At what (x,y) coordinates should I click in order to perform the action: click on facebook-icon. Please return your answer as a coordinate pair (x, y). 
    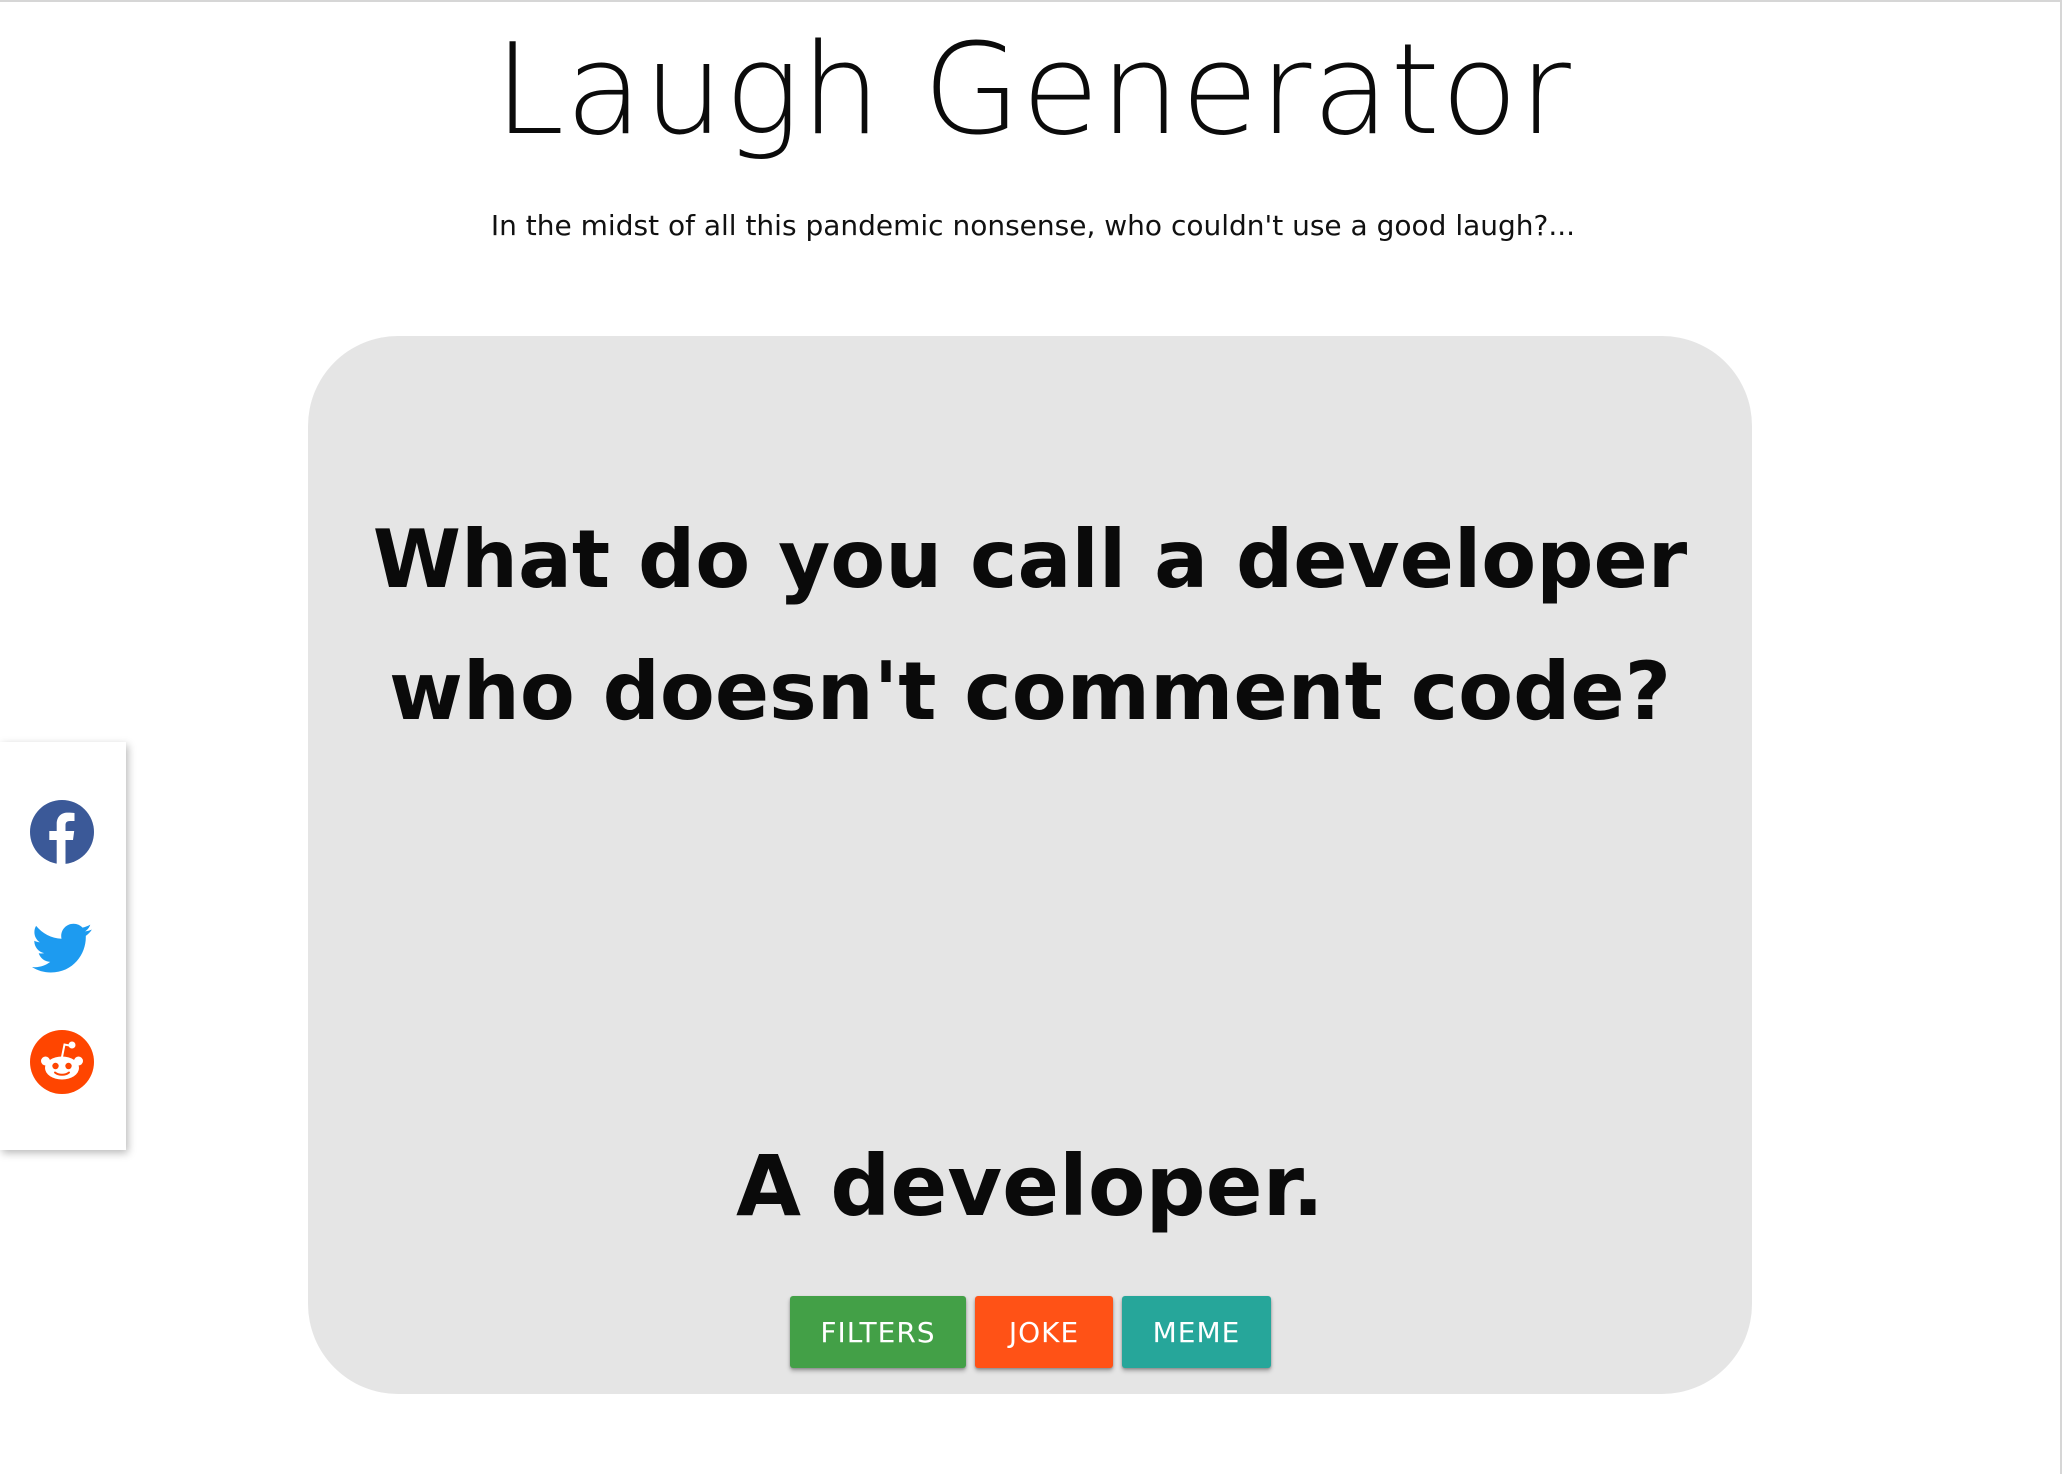
    Looking at the image, I should click on (62, 832).